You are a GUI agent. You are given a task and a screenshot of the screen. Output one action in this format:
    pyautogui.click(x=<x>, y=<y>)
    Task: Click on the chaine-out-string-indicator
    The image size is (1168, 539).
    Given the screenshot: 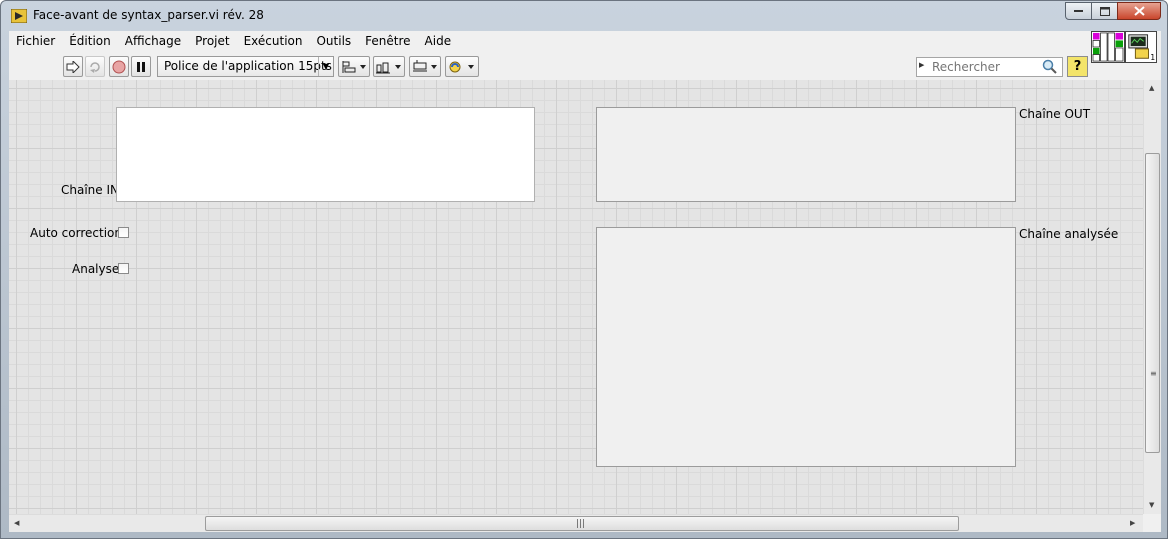 What is the action you would take?
    pyautogui.click(x=806, y=154)
    